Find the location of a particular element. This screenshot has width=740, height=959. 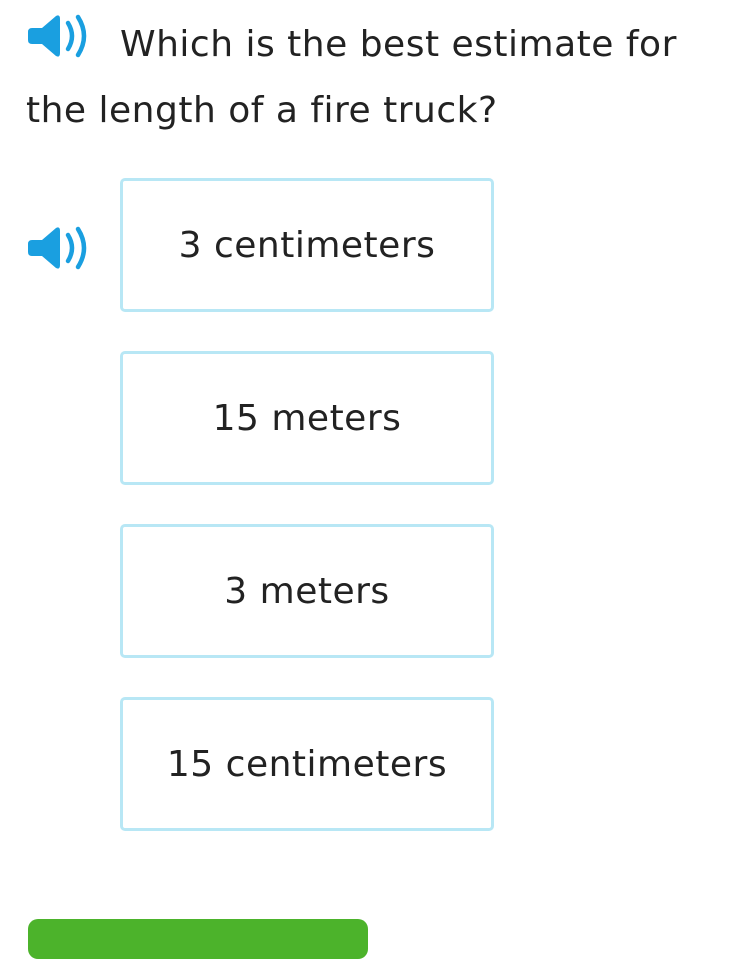

choice-label: 3 centimeters is located at coordinates (307, 245).